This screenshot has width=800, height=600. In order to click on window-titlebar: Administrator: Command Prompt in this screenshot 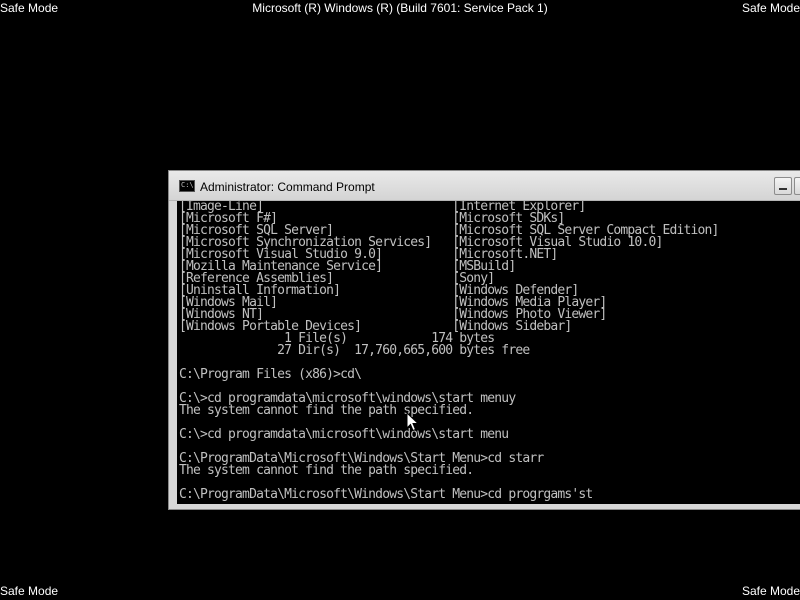, I will do `click(484, 186)`.